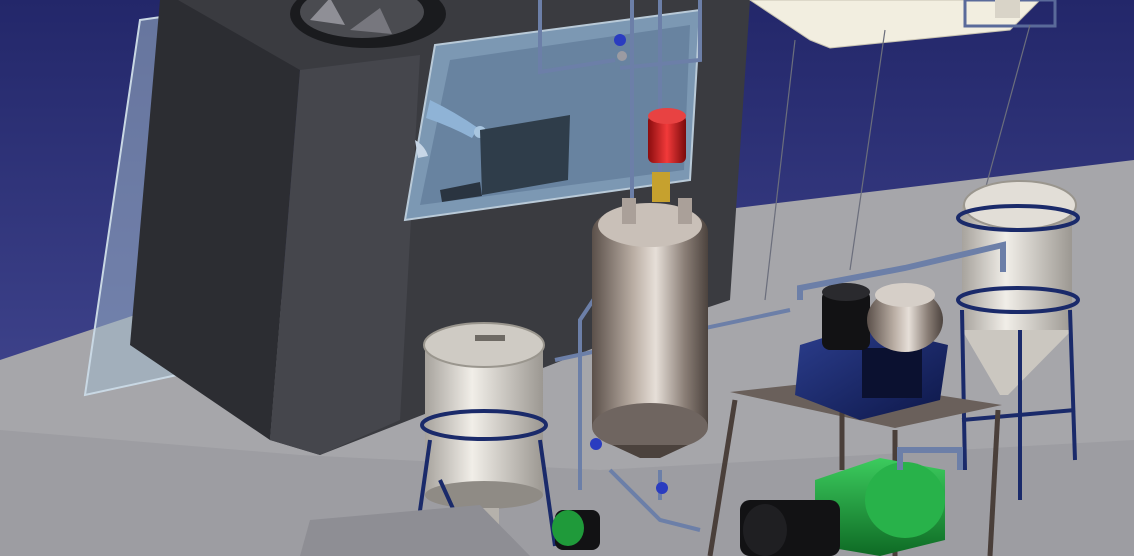  What do you see at coordinates (576, 530) in the screenshot?
I see `small-pump-icon` at bounding box center [576, 530].